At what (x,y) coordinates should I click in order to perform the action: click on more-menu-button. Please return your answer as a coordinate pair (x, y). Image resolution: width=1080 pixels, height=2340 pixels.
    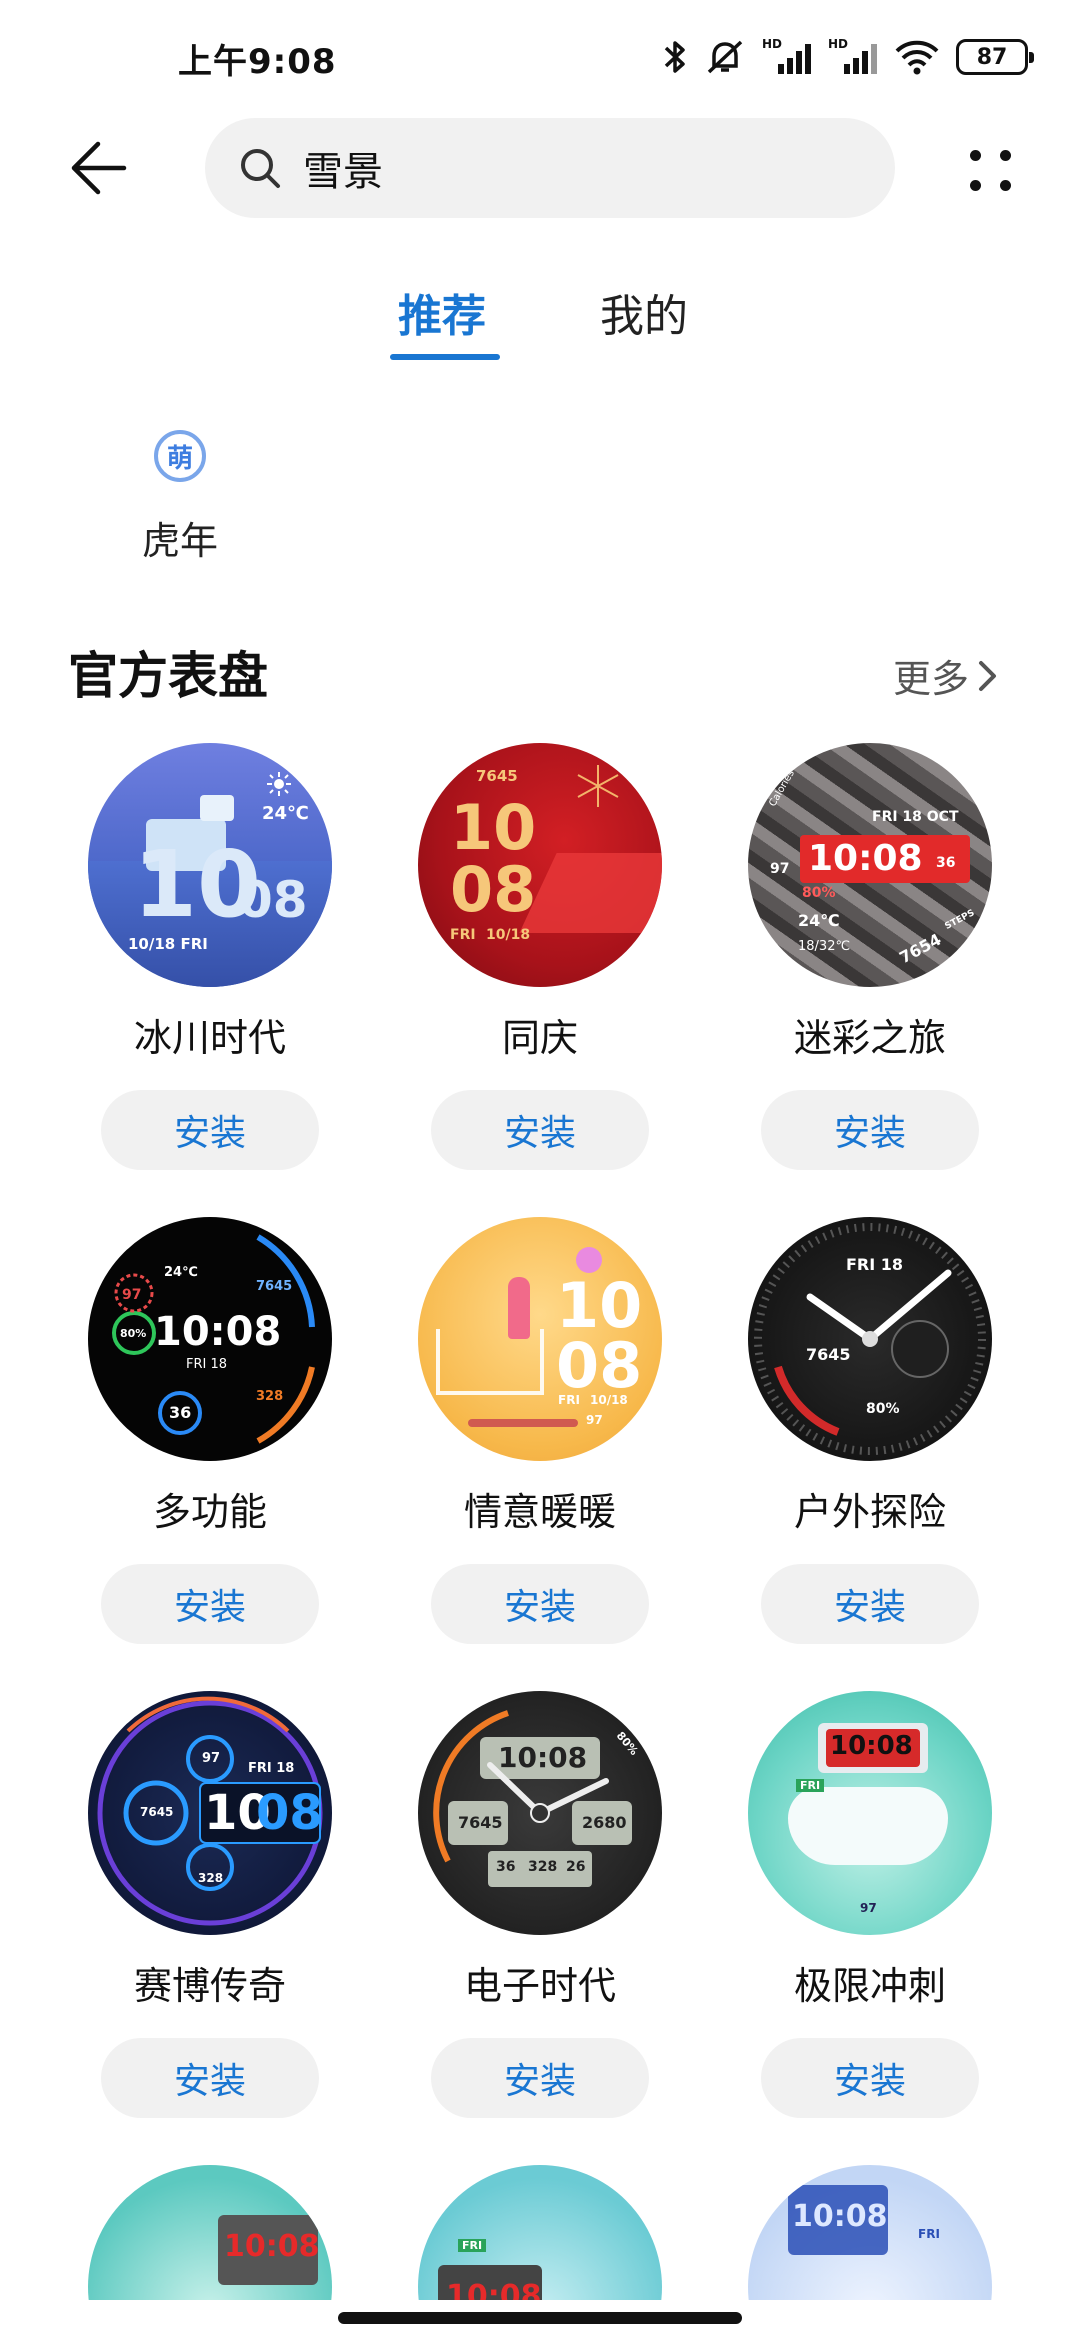
    Looking at the image, I should click on (990, 170).